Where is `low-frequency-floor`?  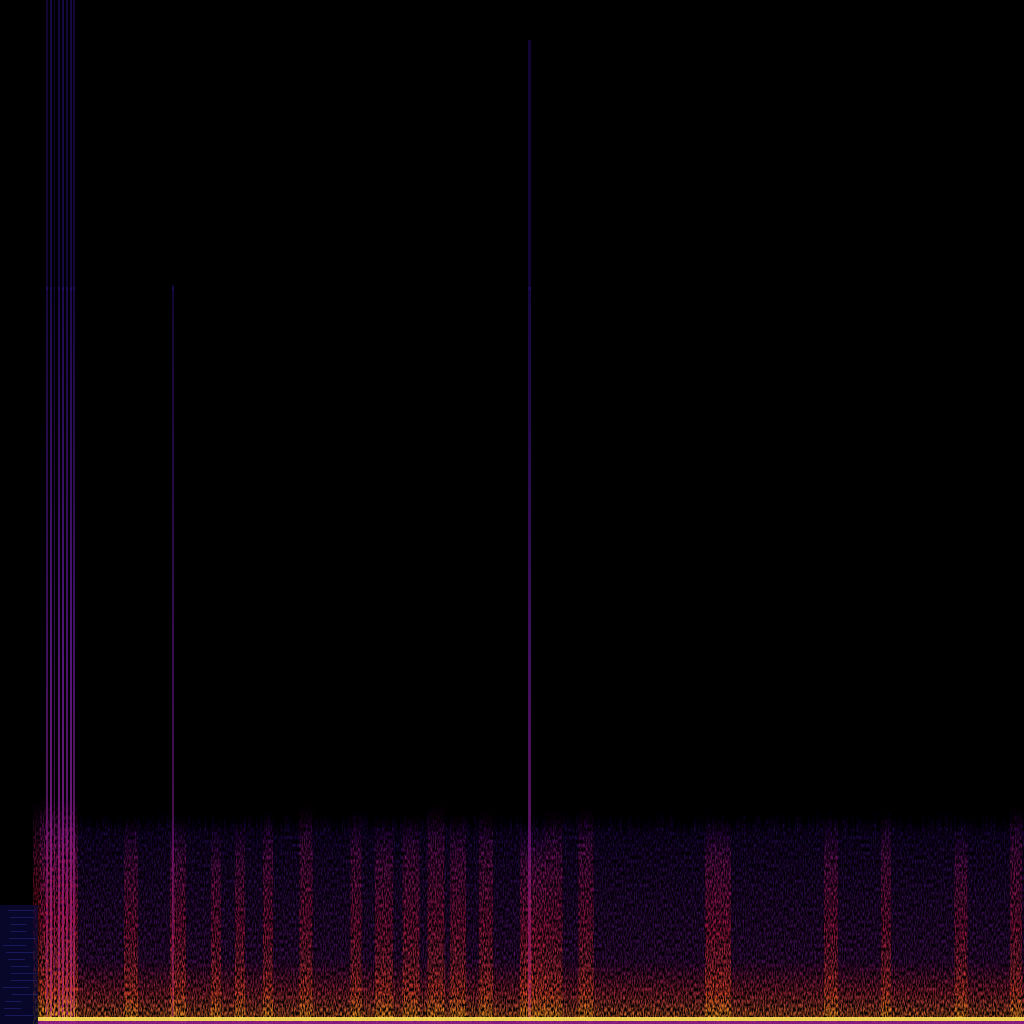 low-frequency-floor is located at coordinates (531, 992).